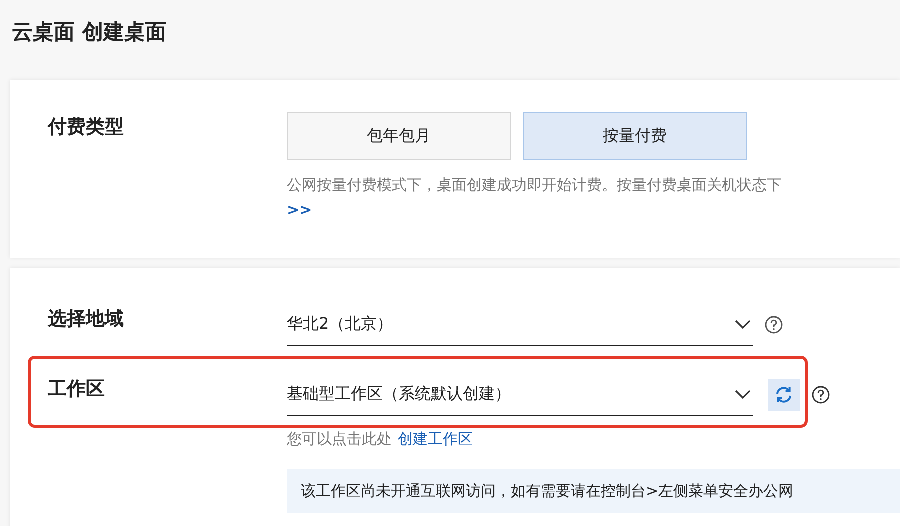 Image resolution: width=900 pixels, height=526 pixels. Describe the element at coordinates (89, 32) in the screenshot. I see `page-title: 云桌面 创建桌面` at that location.